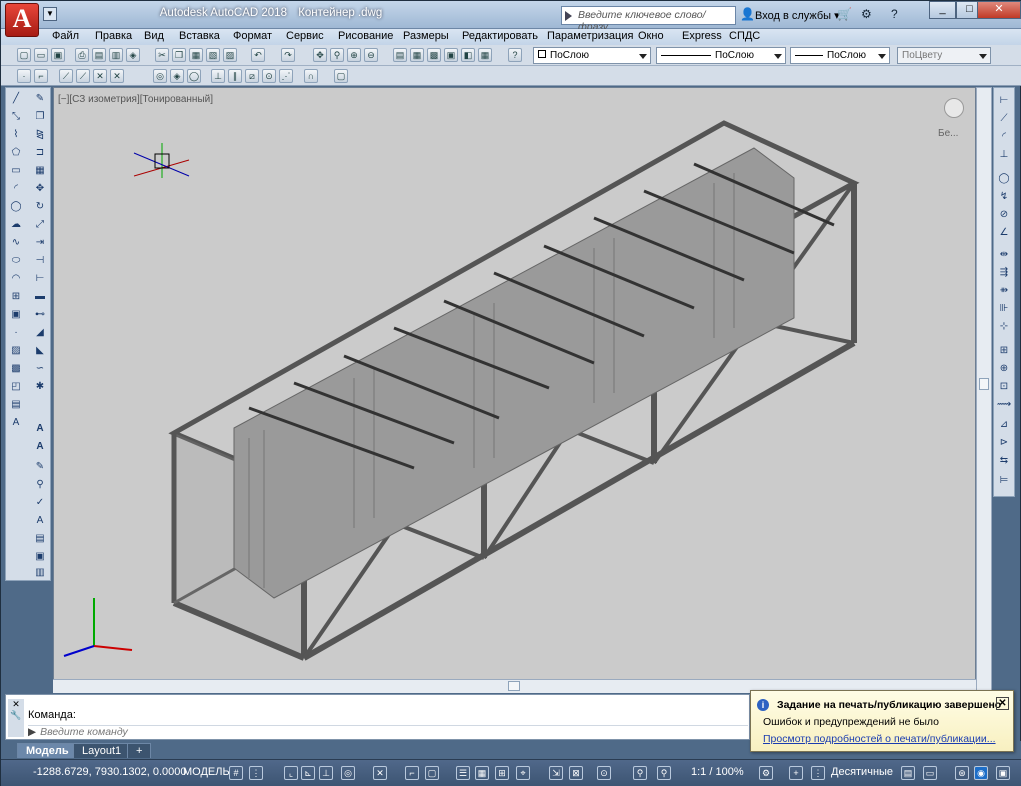 This screenshot has height=786, width=1021. What do you see at coordinates (40, 573) in the screenshot?
I see `text-field-icon: ▥` at bounding box center [40, 573].